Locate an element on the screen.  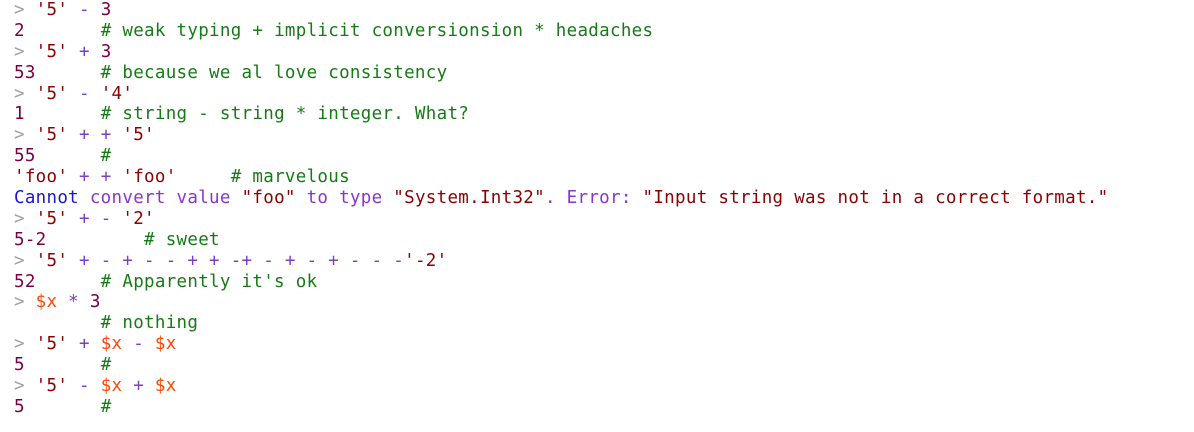
console-token: "System.Int32" is located at coordinates (469, 198).